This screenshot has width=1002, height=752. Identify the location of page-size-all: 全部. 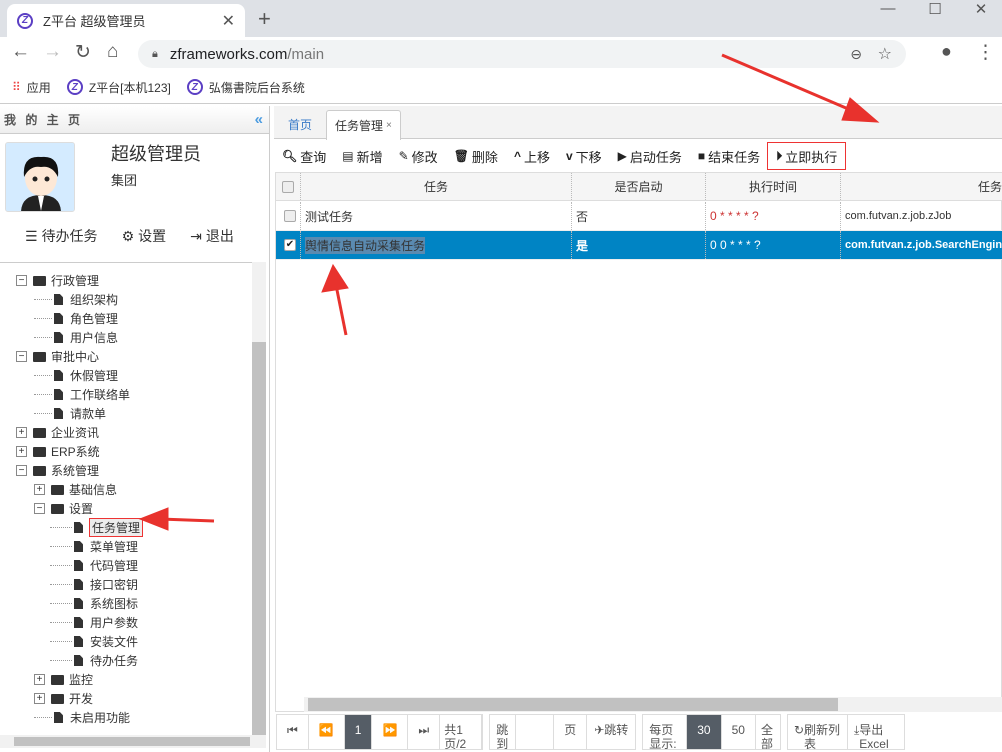
(768, 732).